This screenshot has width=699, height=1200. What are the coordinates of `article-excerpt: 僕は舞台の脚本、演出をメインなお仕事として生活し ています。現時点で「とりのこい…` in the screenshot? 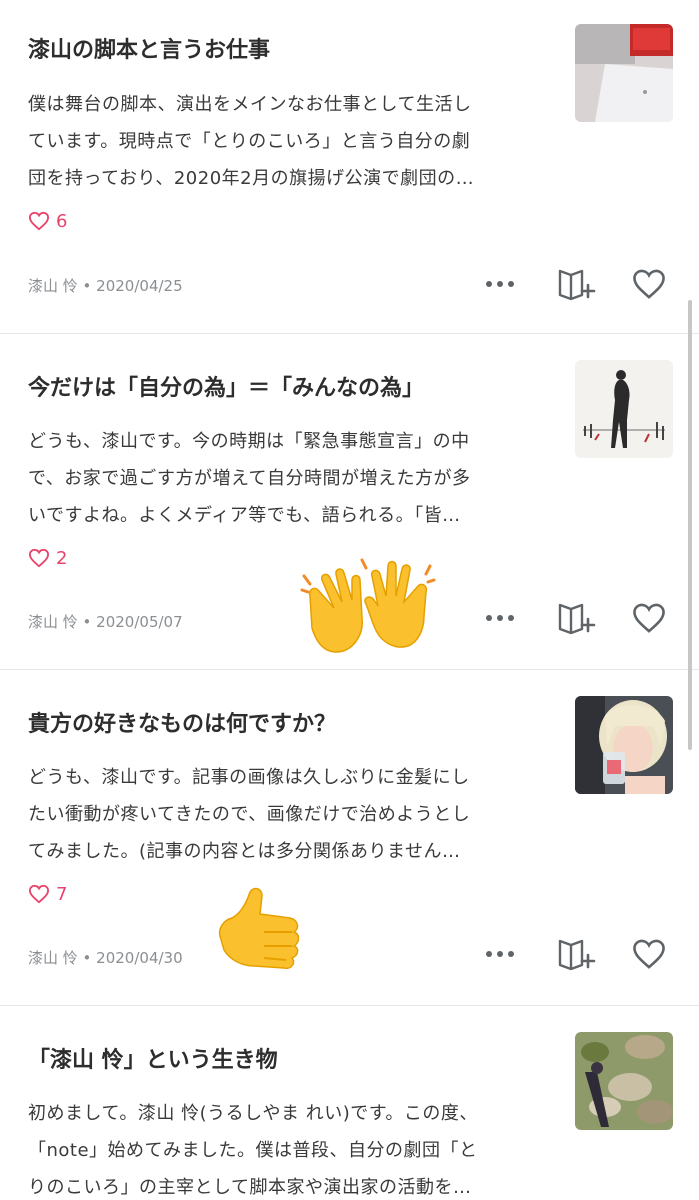 It's located at (278, 141).